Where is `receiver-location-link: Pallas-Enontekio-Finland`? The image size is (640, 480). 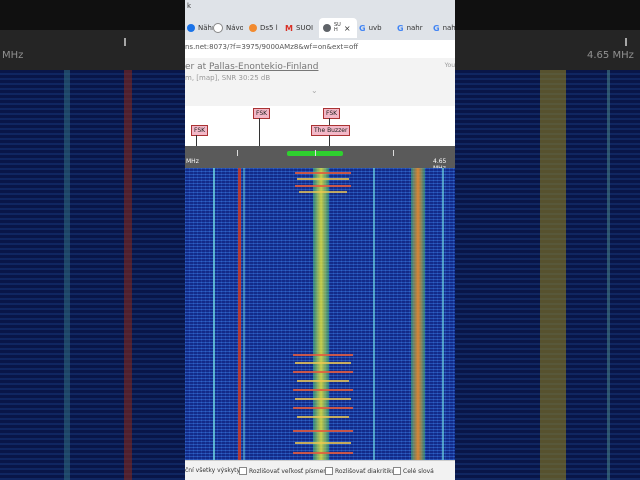 receiver-location-link: Pallas-Enontekio-Finland is located at coordinates (263, 67).